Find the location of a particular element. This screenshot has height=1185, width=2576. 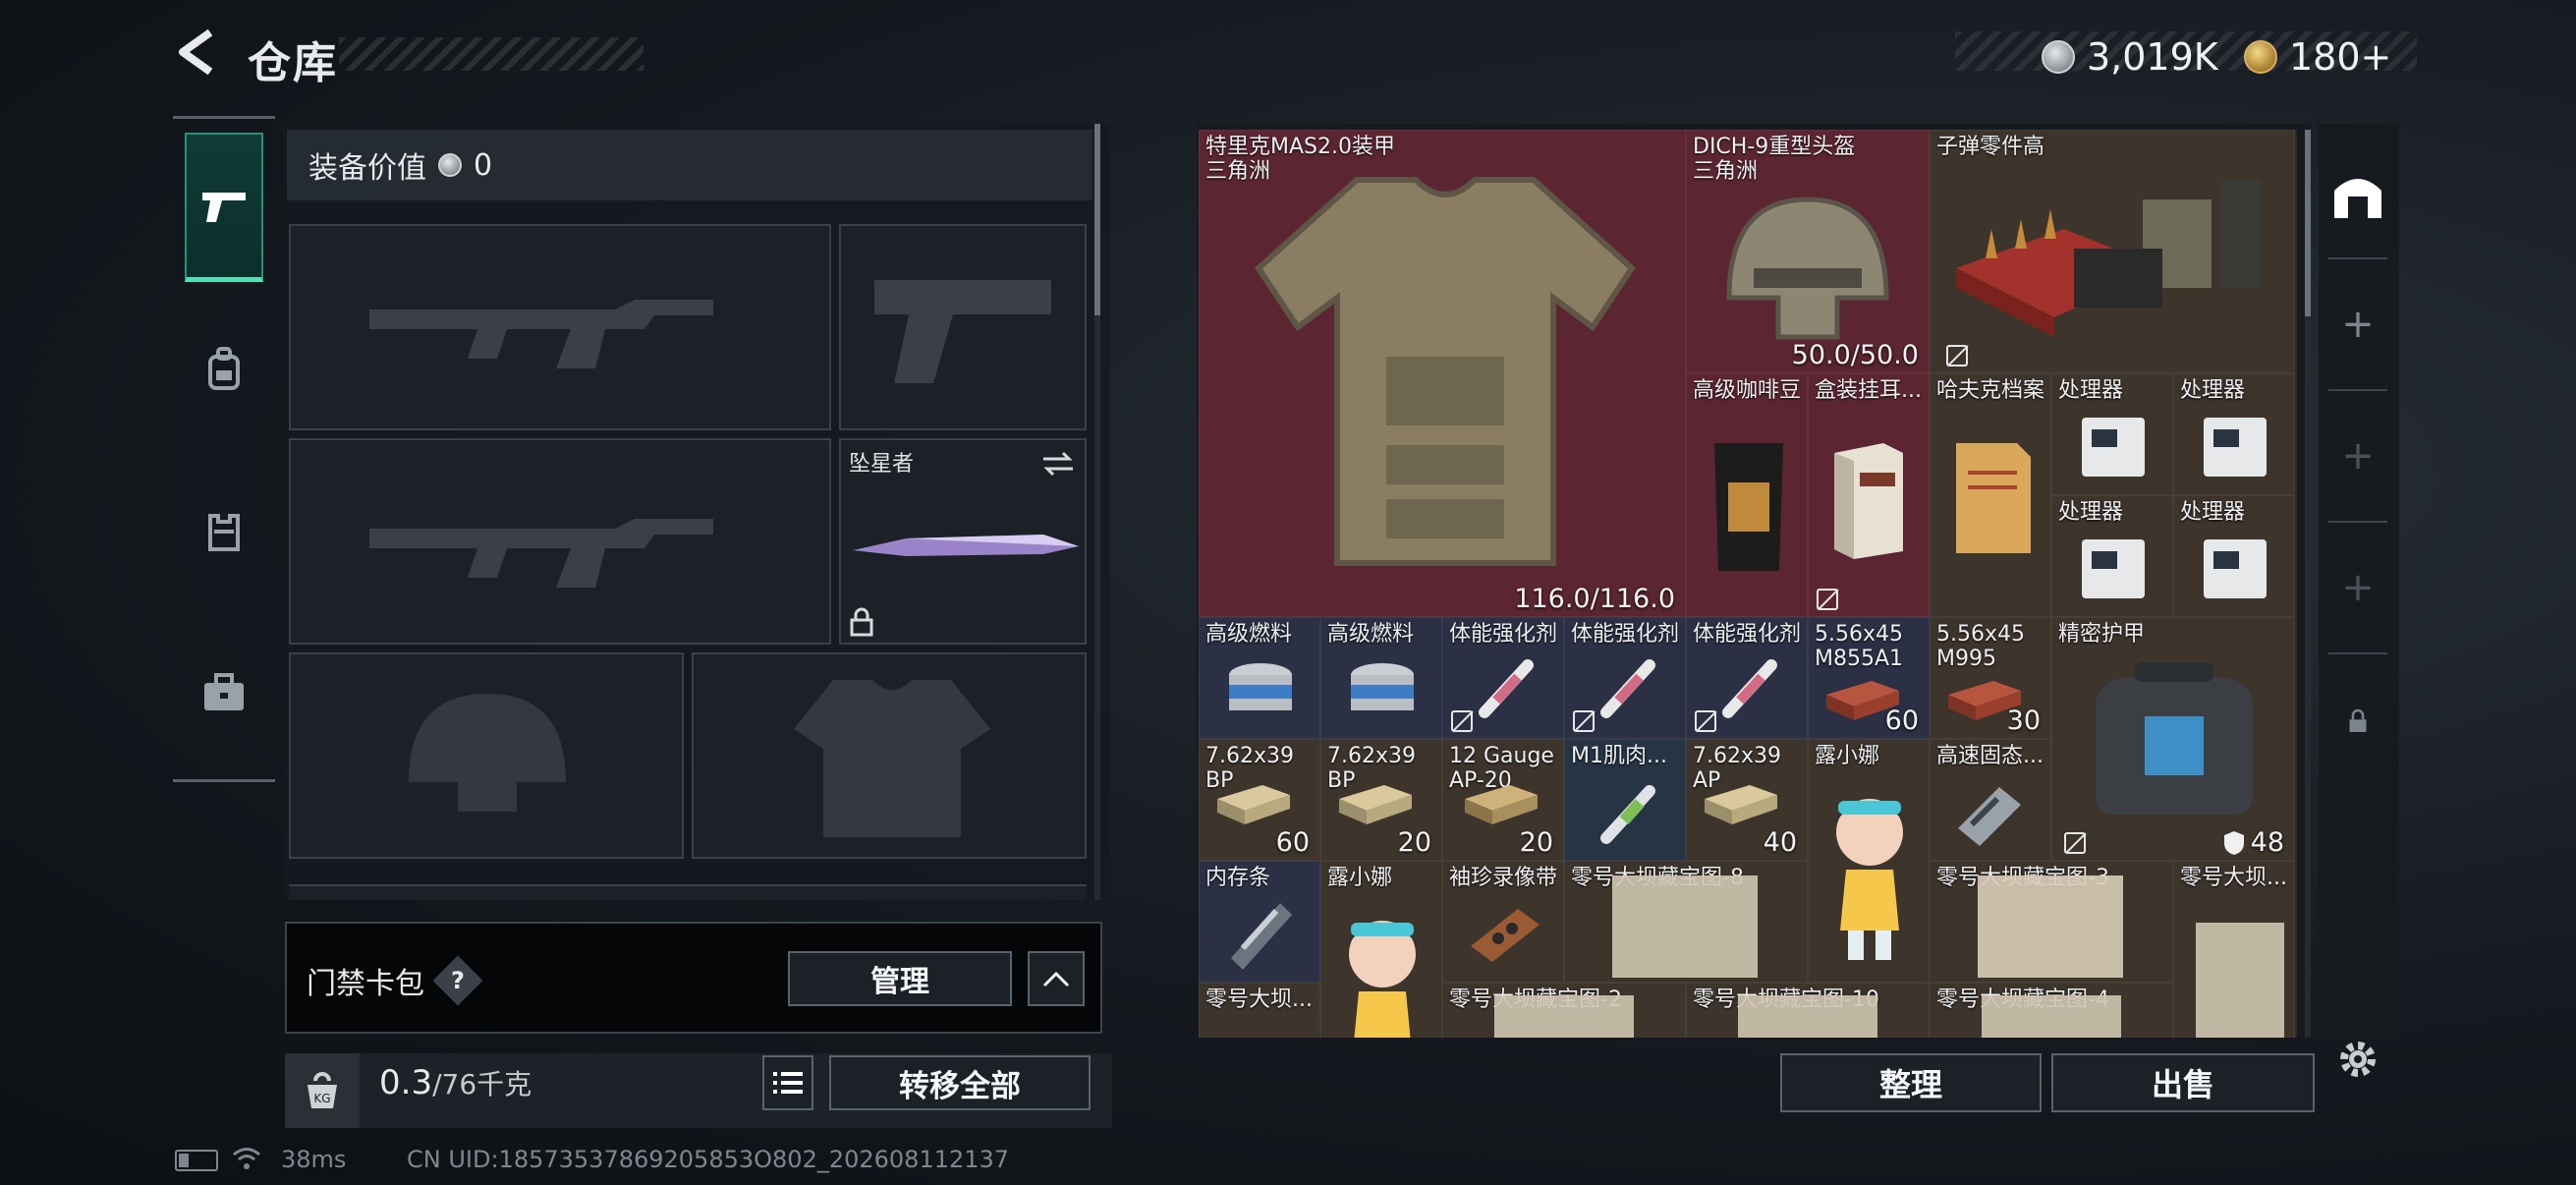

pistol-silhouette-icon is located at coordinates (962, 332).